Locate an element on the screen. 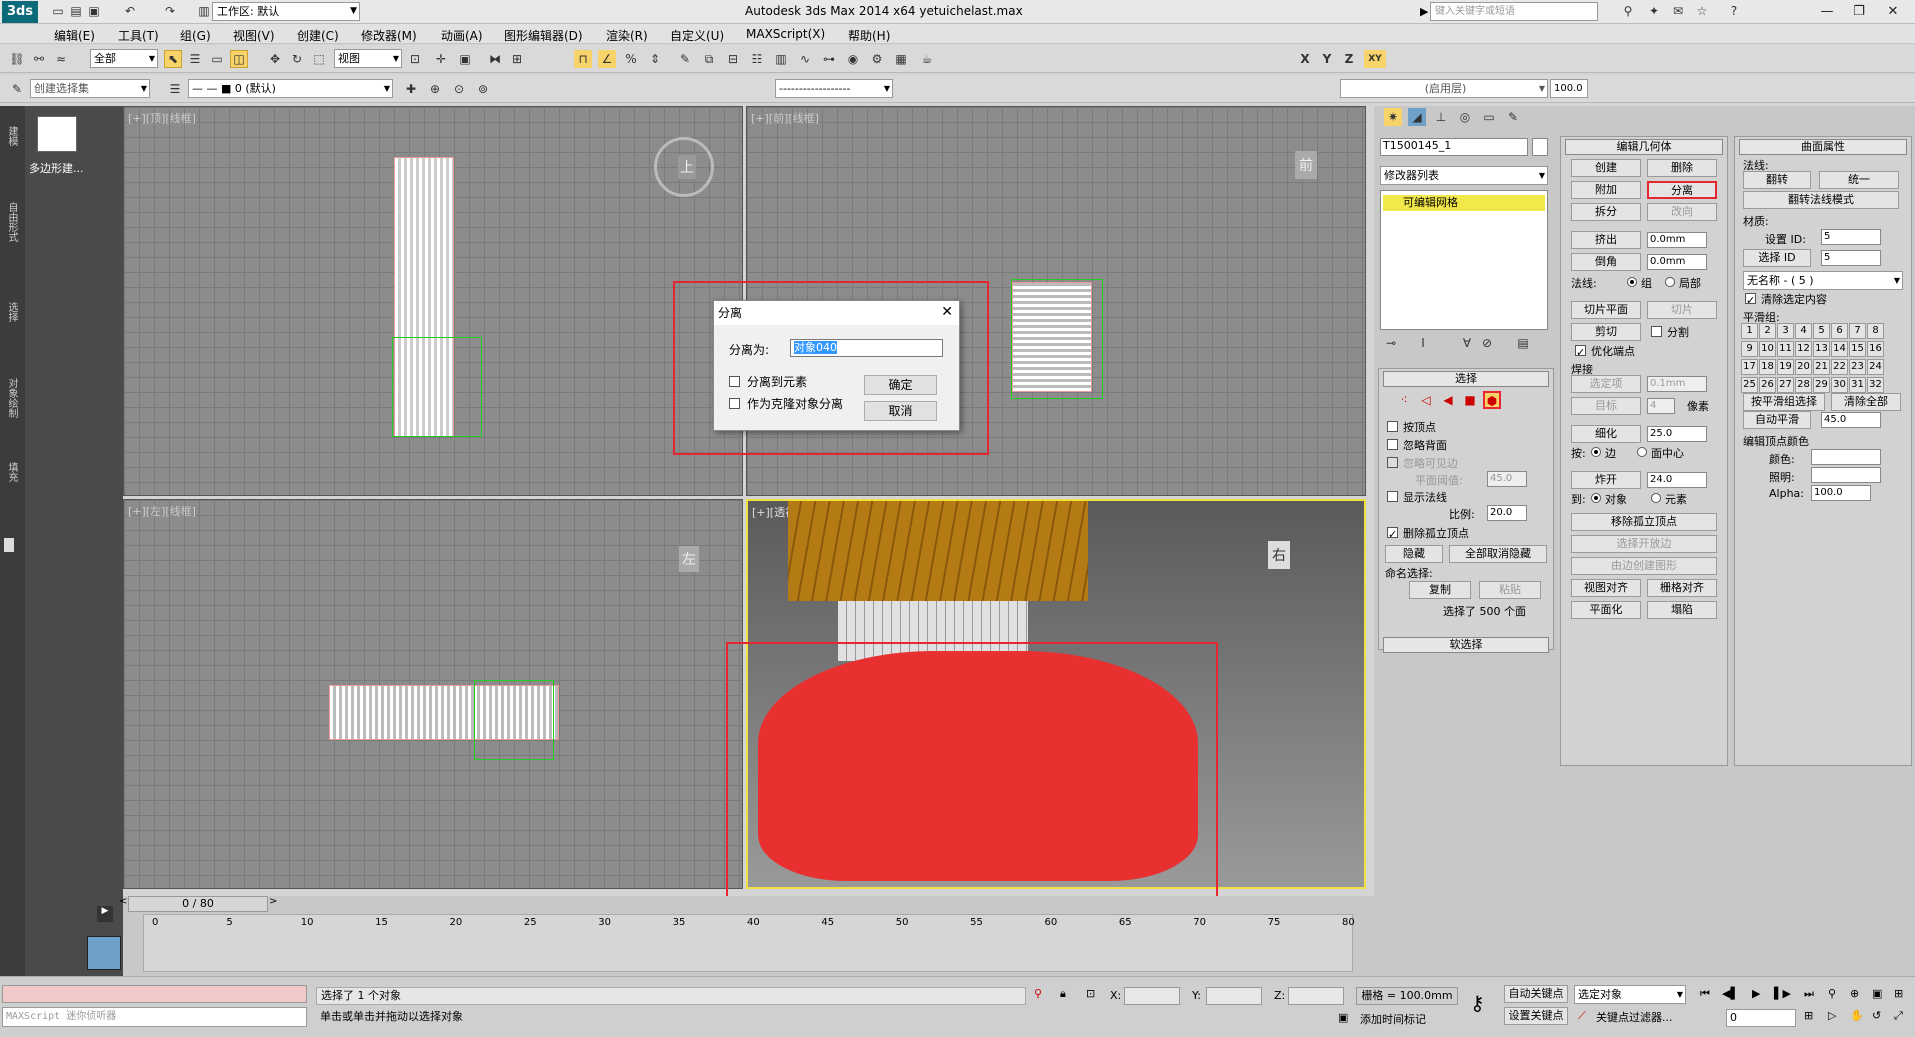 The width and height of the screenshot is (1915, 1037). normal-group-radio is located at coordinates (1632, 282).